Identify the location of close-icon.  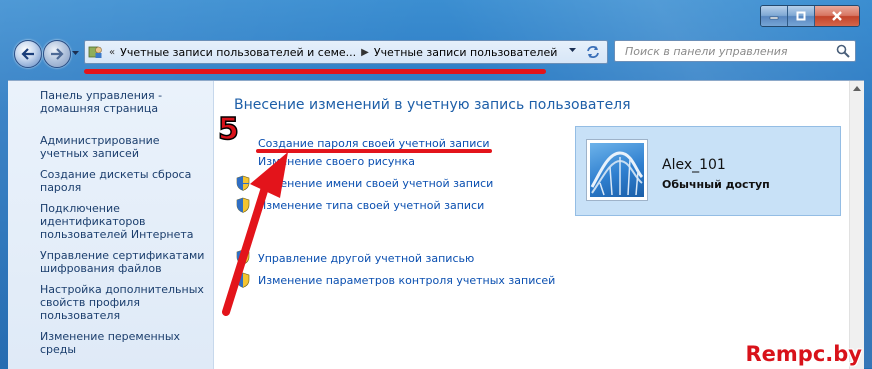
(837, 16).